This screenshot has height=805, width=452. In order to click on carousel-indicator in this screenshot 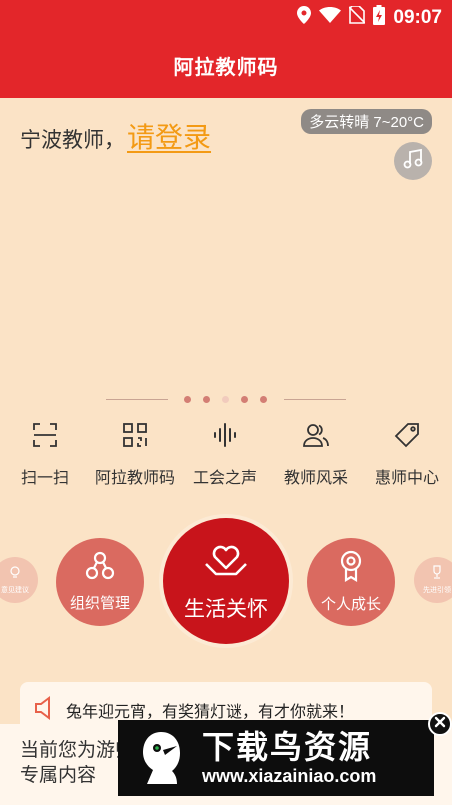, I will do `click(226, 400)`.